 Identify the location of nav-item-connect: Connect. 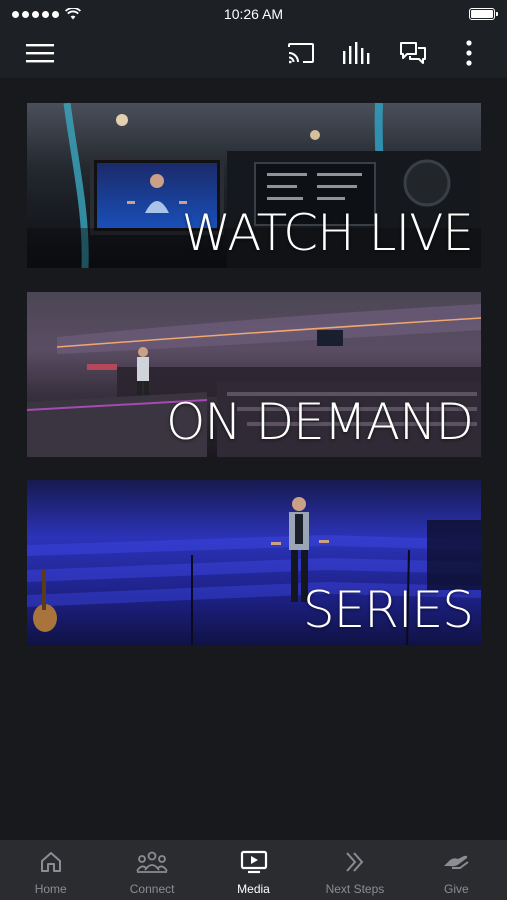
(151, 870).